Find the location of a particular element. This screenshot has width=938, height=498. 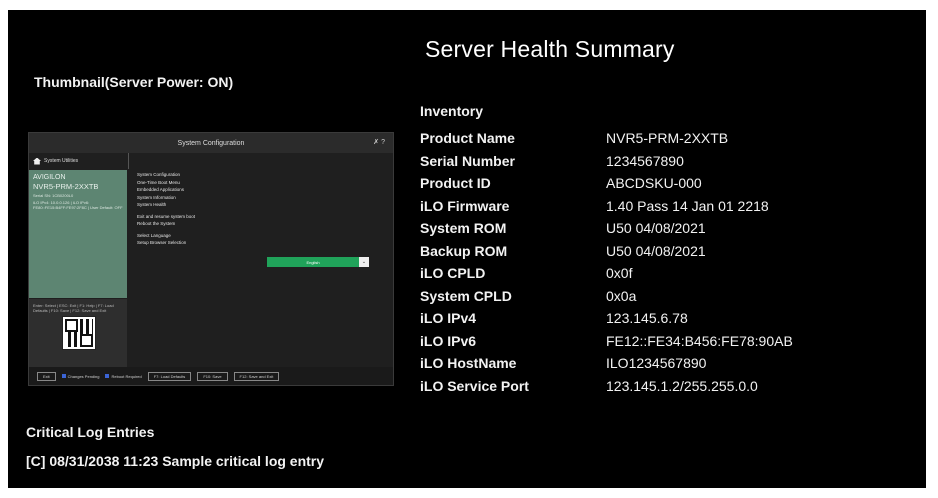

thumbnail-header: System Configuration ✗ ? is located at coordinates (211, 143).